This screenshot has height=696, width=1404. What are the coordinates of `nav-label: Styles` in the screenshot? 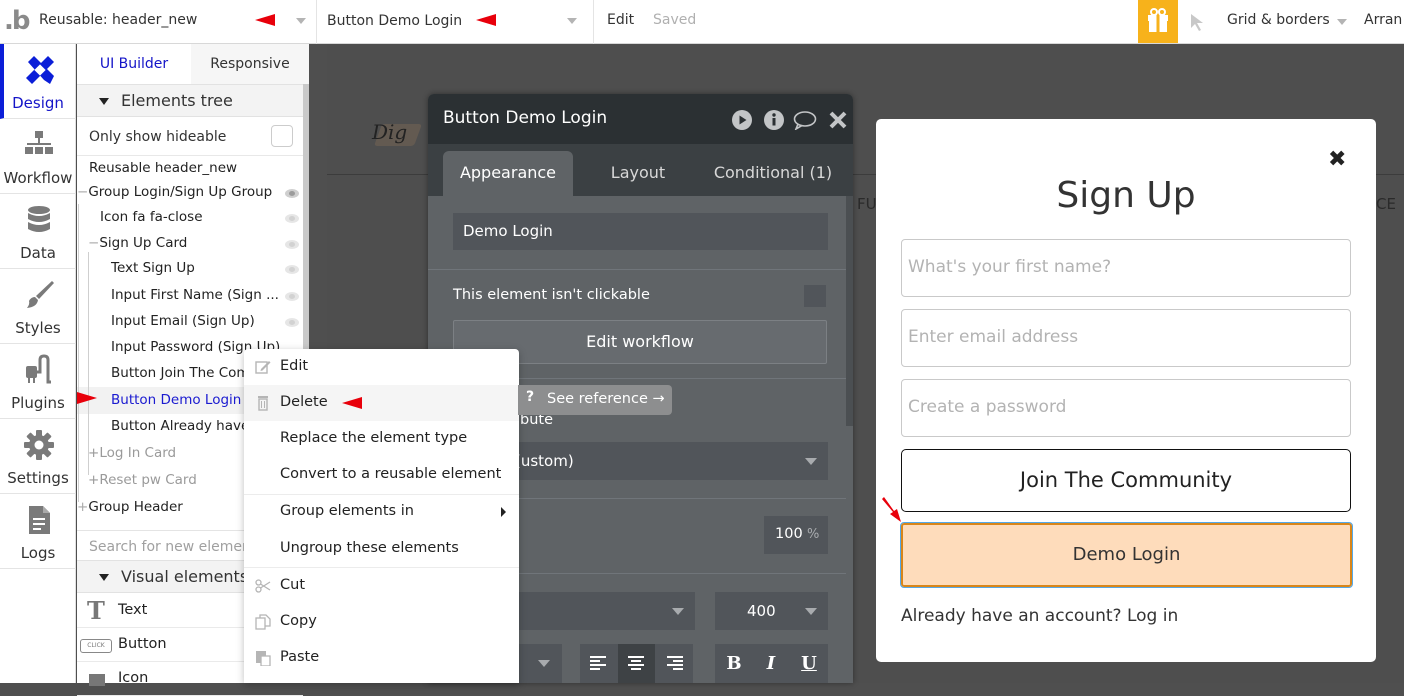 It's located at (38, 328).